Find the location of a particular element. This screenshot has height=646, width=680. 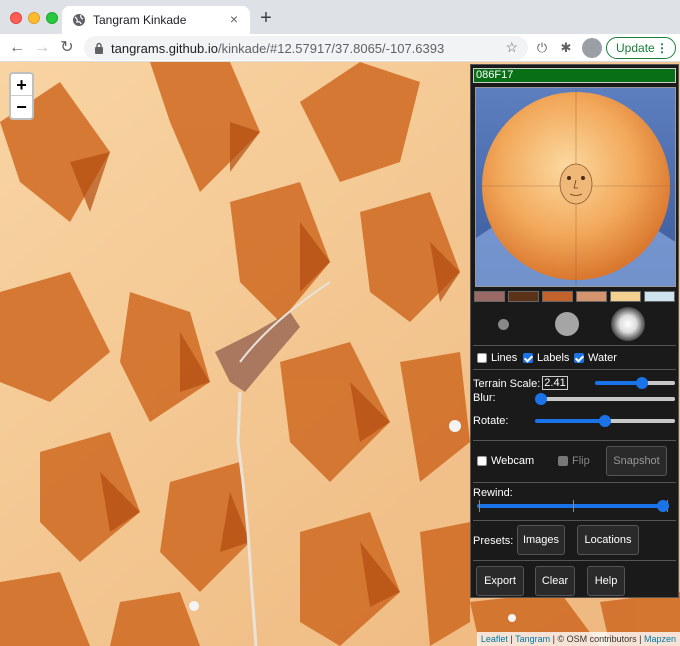

zoom-control: + − is located at coordinates (21, 96).